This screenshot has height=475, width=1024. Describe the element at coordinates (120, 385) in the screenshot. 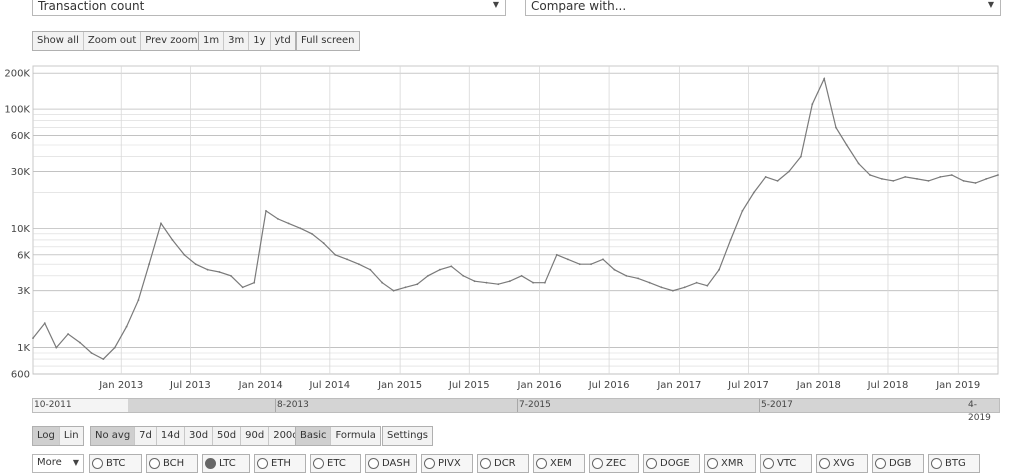

I see `x-tick-label: Jan 2013` at that location.